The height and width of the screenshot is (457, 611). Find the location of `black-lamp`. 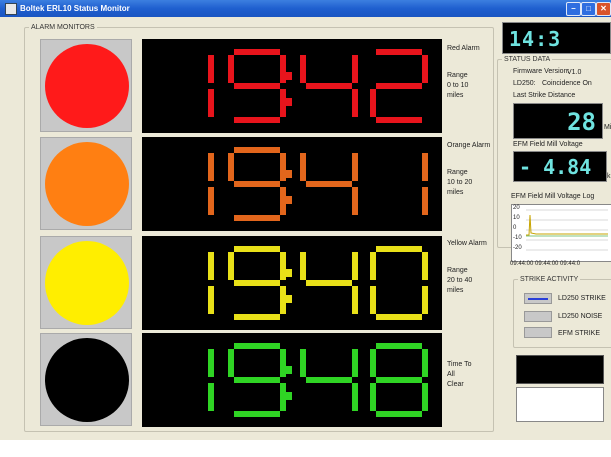

black-lamp is located at coordinates (87, 380).